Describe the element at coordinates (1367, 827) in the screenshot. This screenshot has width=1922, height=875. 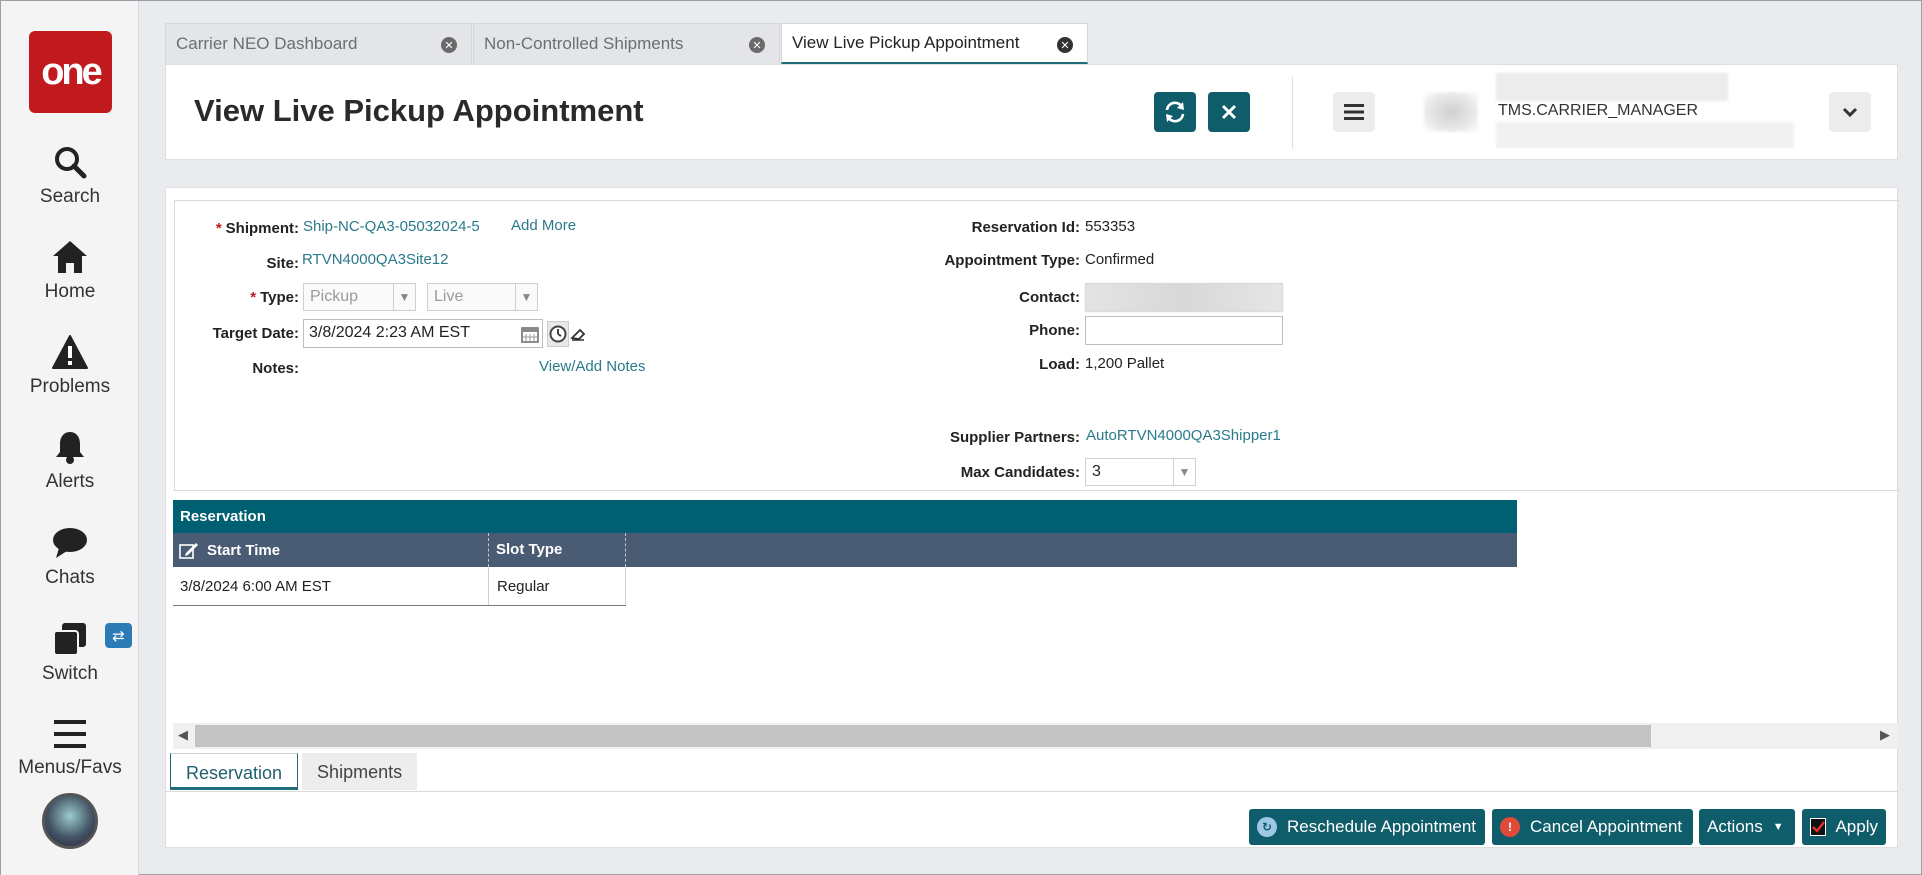
I see `reschedule-appointment-button: ↻ Reschedule Appointment` at that location.